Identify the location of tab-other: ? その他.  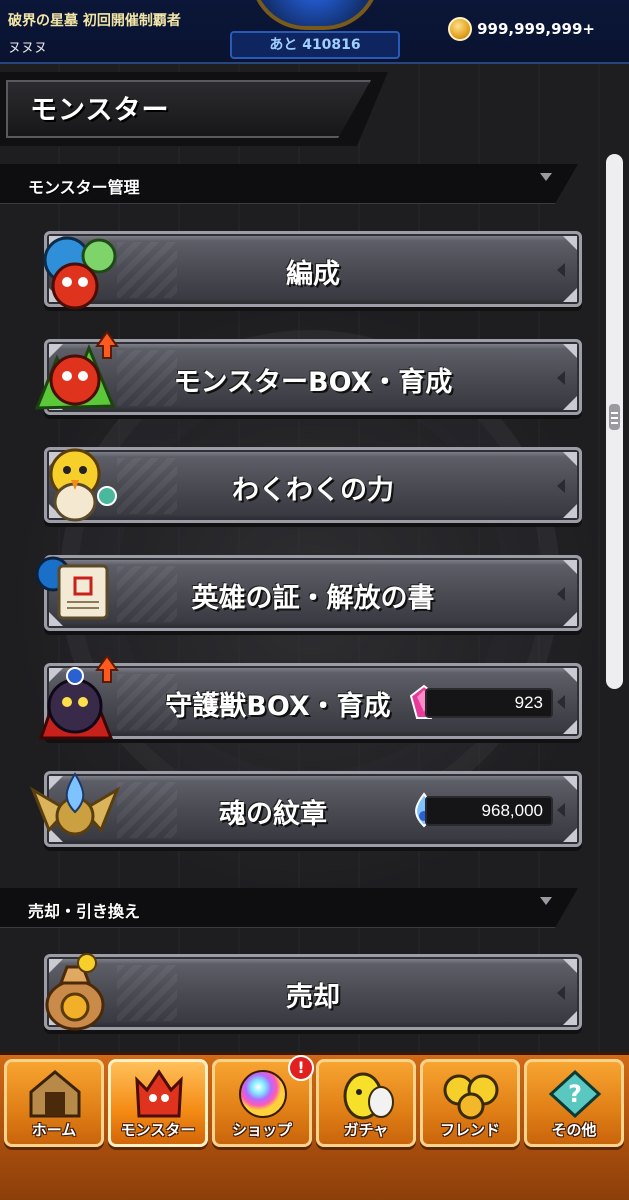
(574, 1103).